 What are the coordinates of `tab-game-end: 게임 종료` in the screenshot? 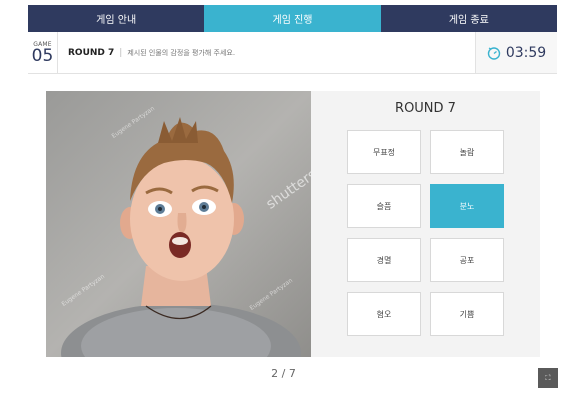 It's located at (468, 18).